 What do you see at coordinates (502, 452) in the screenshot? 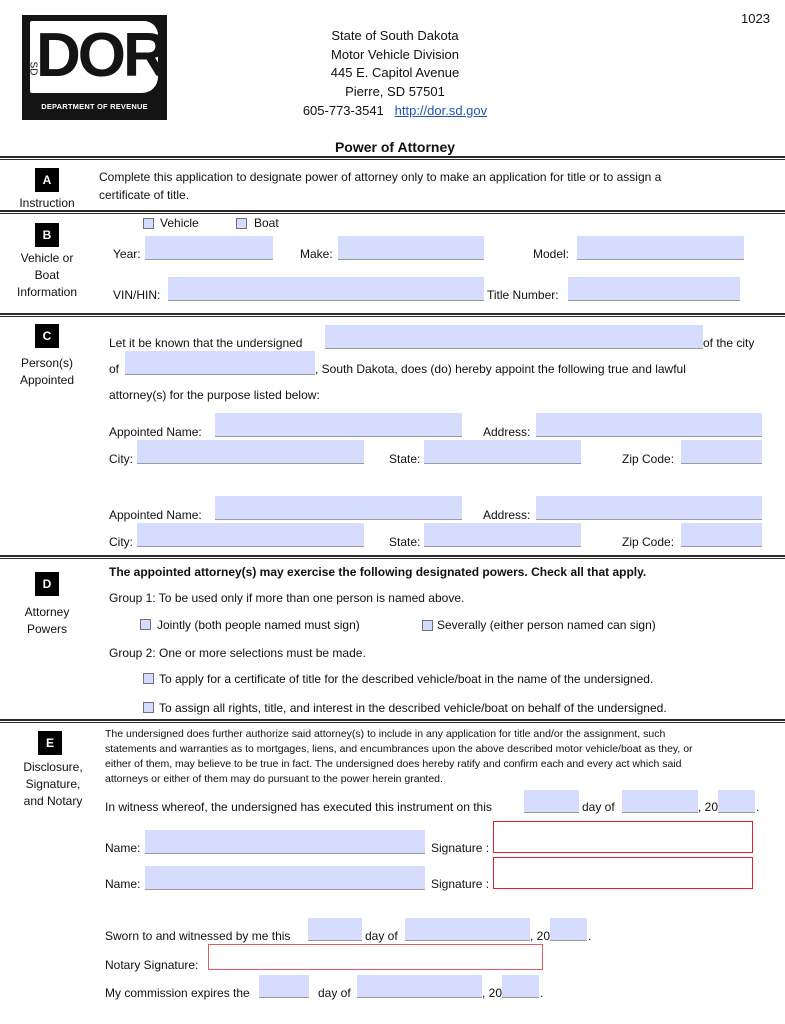
I see `appointee1-state-field` at bounding box center [502, 452].